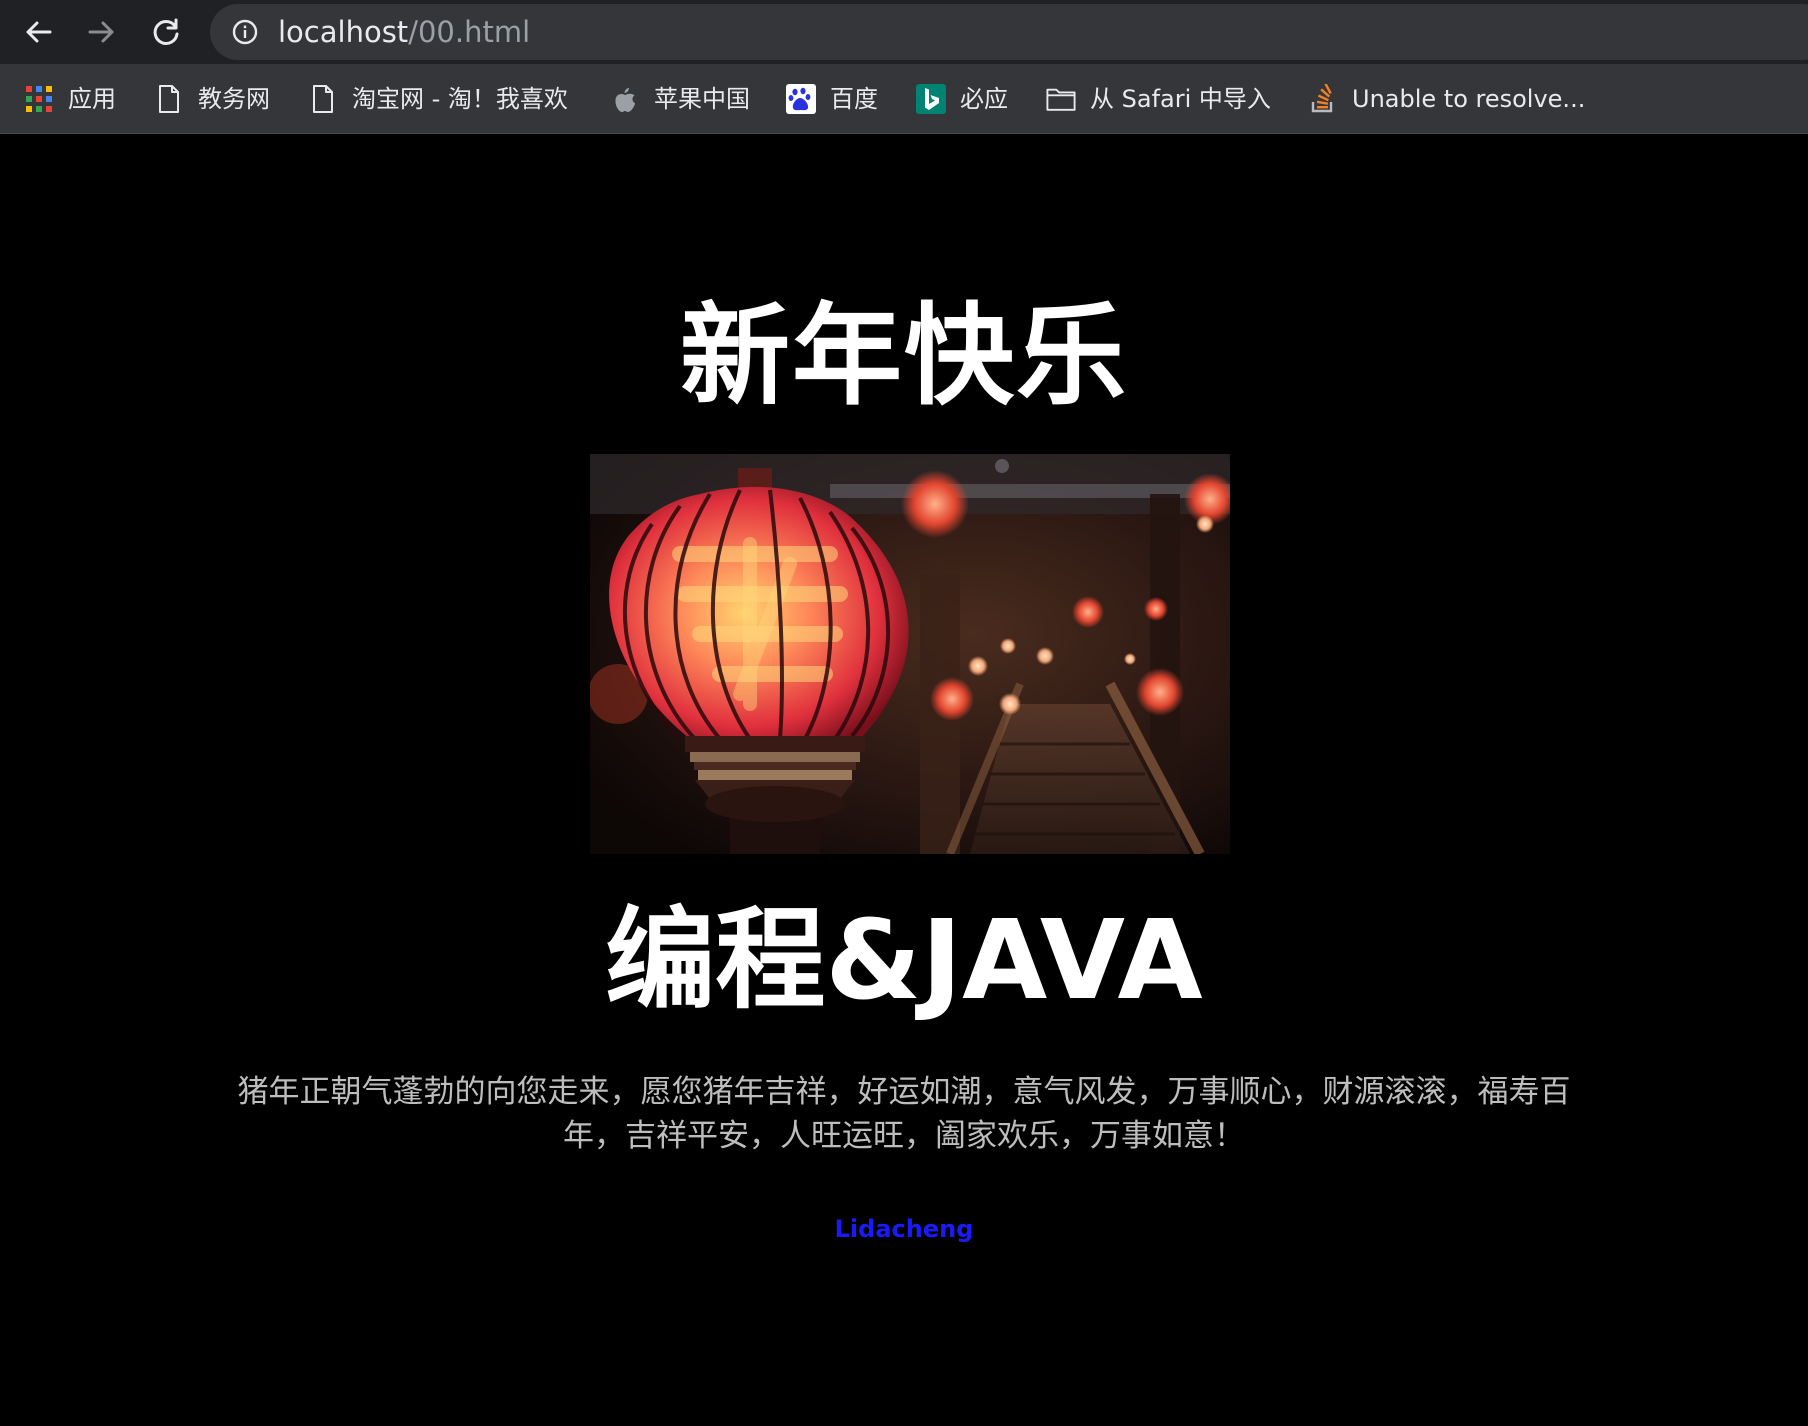  I want to click on forward-arrow-icon, so click(101, 32).